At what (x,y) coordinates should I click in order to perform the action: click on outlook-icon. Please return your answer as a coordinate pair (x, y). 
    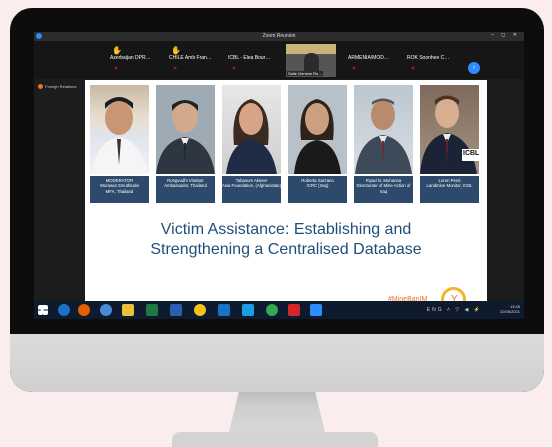
    Looking at the image, I should click on (224, 310).